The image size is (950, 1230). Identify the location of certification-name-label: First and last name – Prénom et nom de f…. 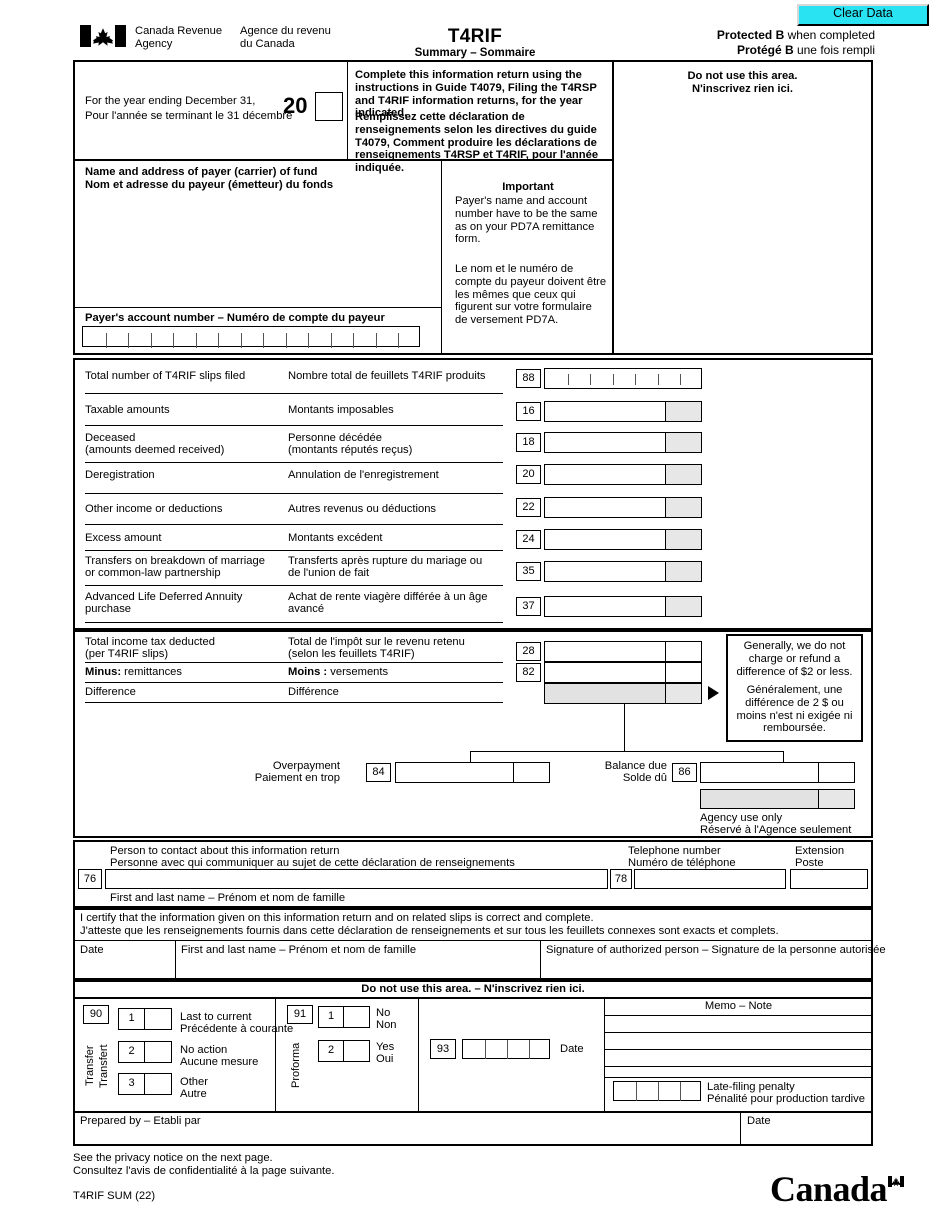
(299, 950).